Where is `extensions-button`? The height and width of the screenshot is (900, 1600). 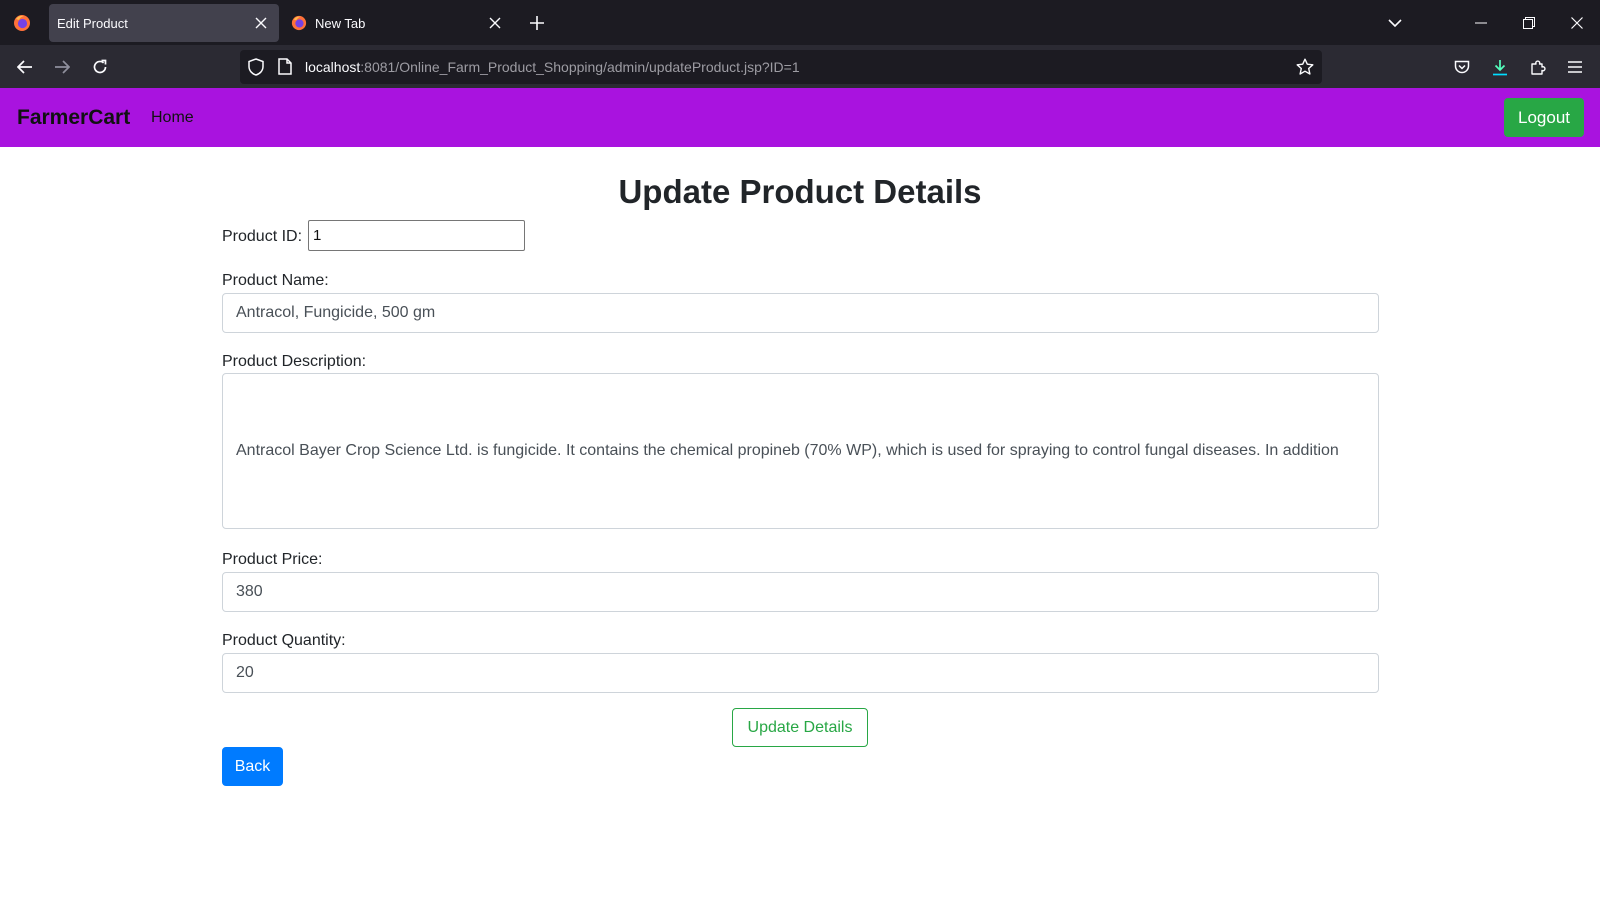 extensions-button is located at coordinates (1538, 67).